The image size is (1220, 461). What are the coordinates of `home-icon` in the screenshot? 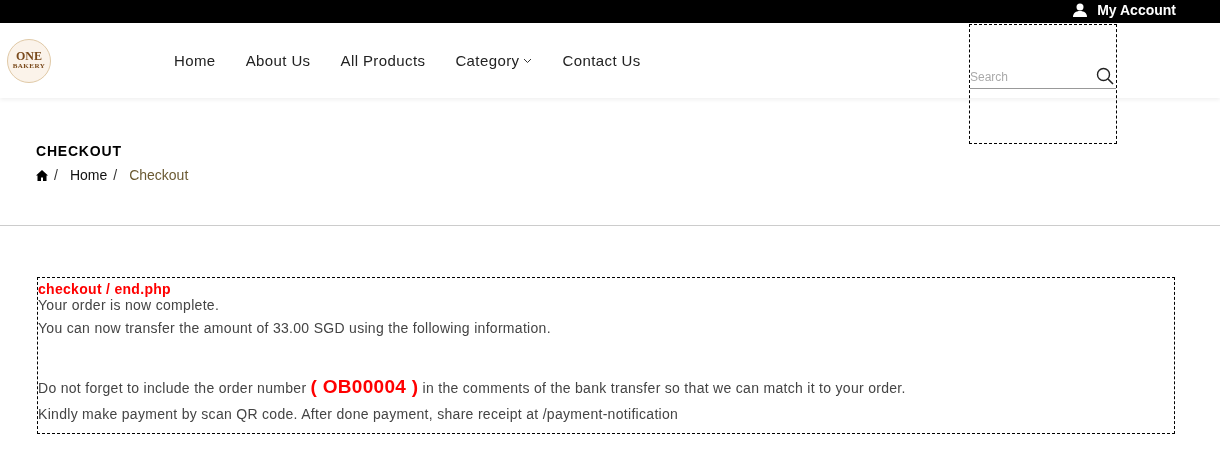 It's located at (42, 175).